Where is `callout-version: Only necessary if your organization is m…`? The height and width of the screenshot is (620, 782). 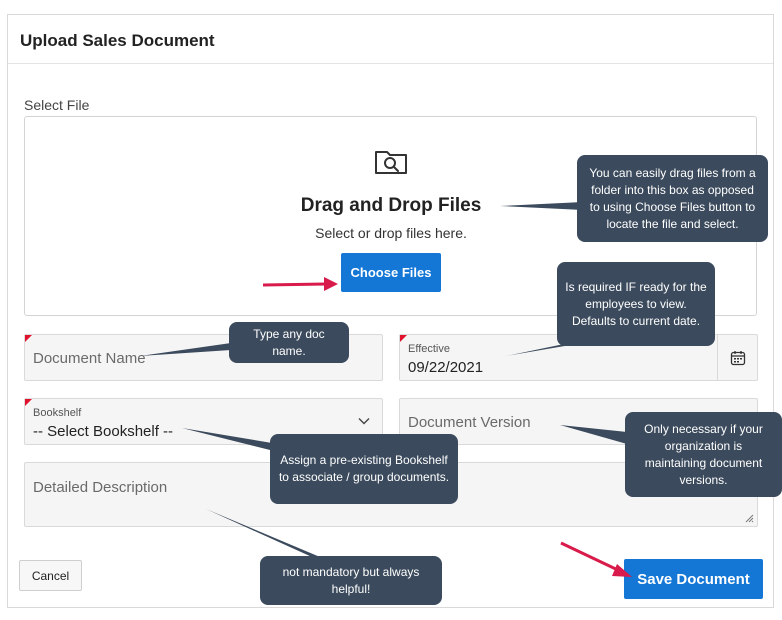
callout-version: Only necessary if your organization is m… is located at coordinates (703, 454).